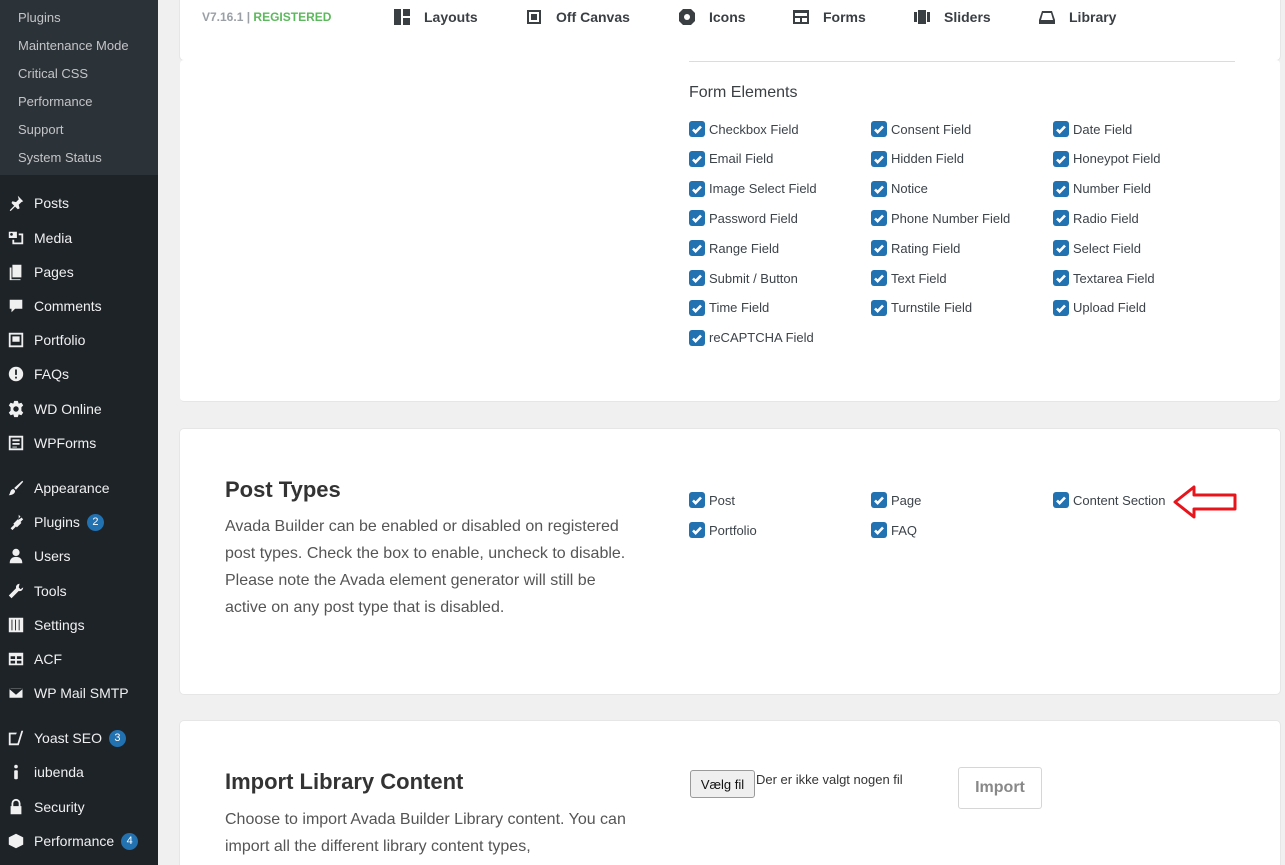  Describe the element at coordinates (1097, 248) in the screenshot. I see `checkbox-select-field: Select Field` at that location.